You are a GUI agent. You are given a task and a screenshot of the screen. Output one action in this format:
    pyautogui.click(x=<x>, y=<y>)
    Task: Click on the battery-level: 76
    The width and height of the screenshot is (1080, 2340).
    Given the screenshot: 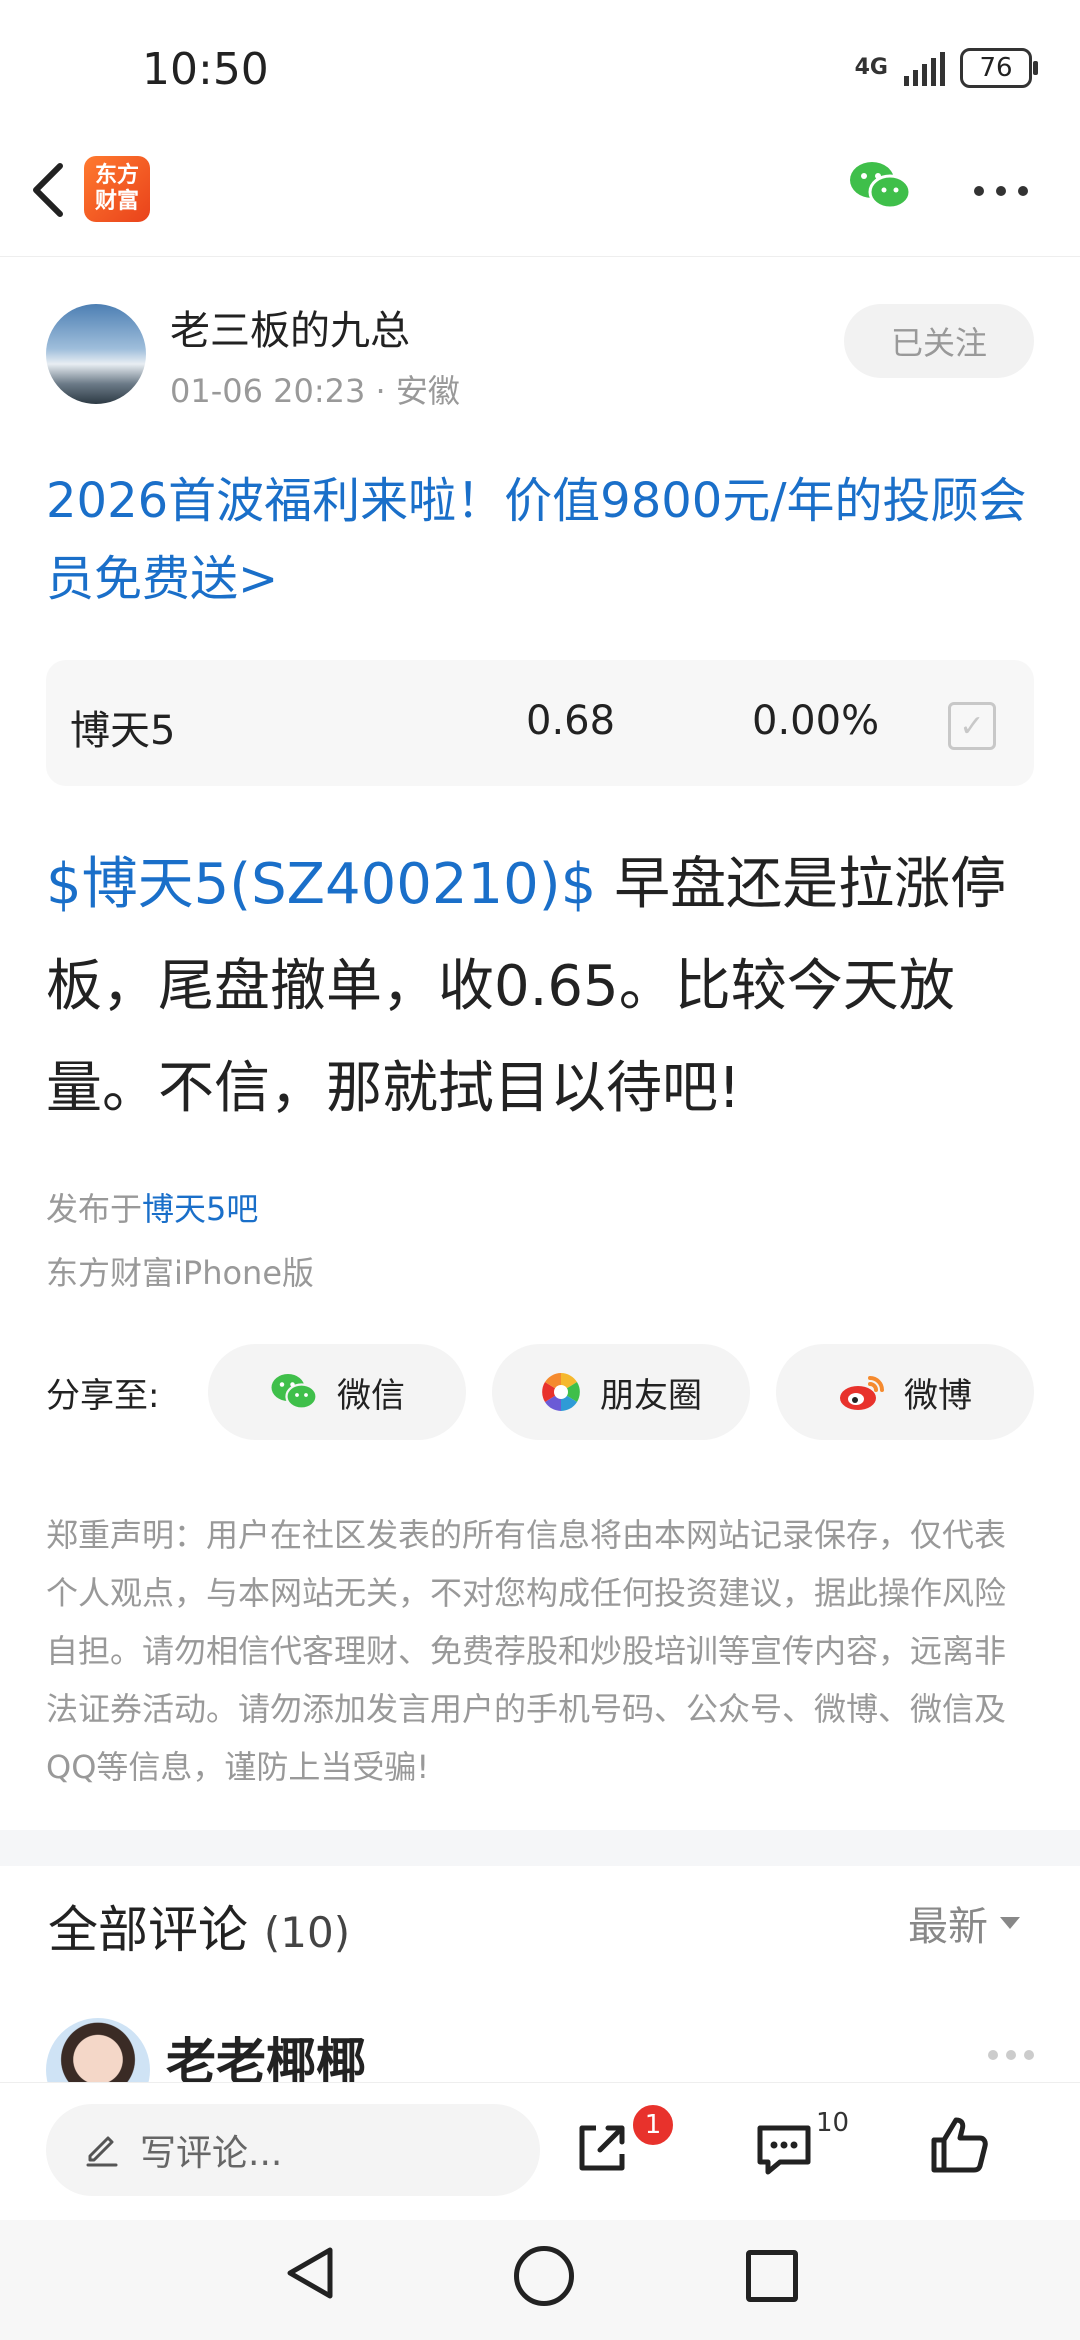 What is the action you would take?
    pyautogui.click(x=996, y=68)
    